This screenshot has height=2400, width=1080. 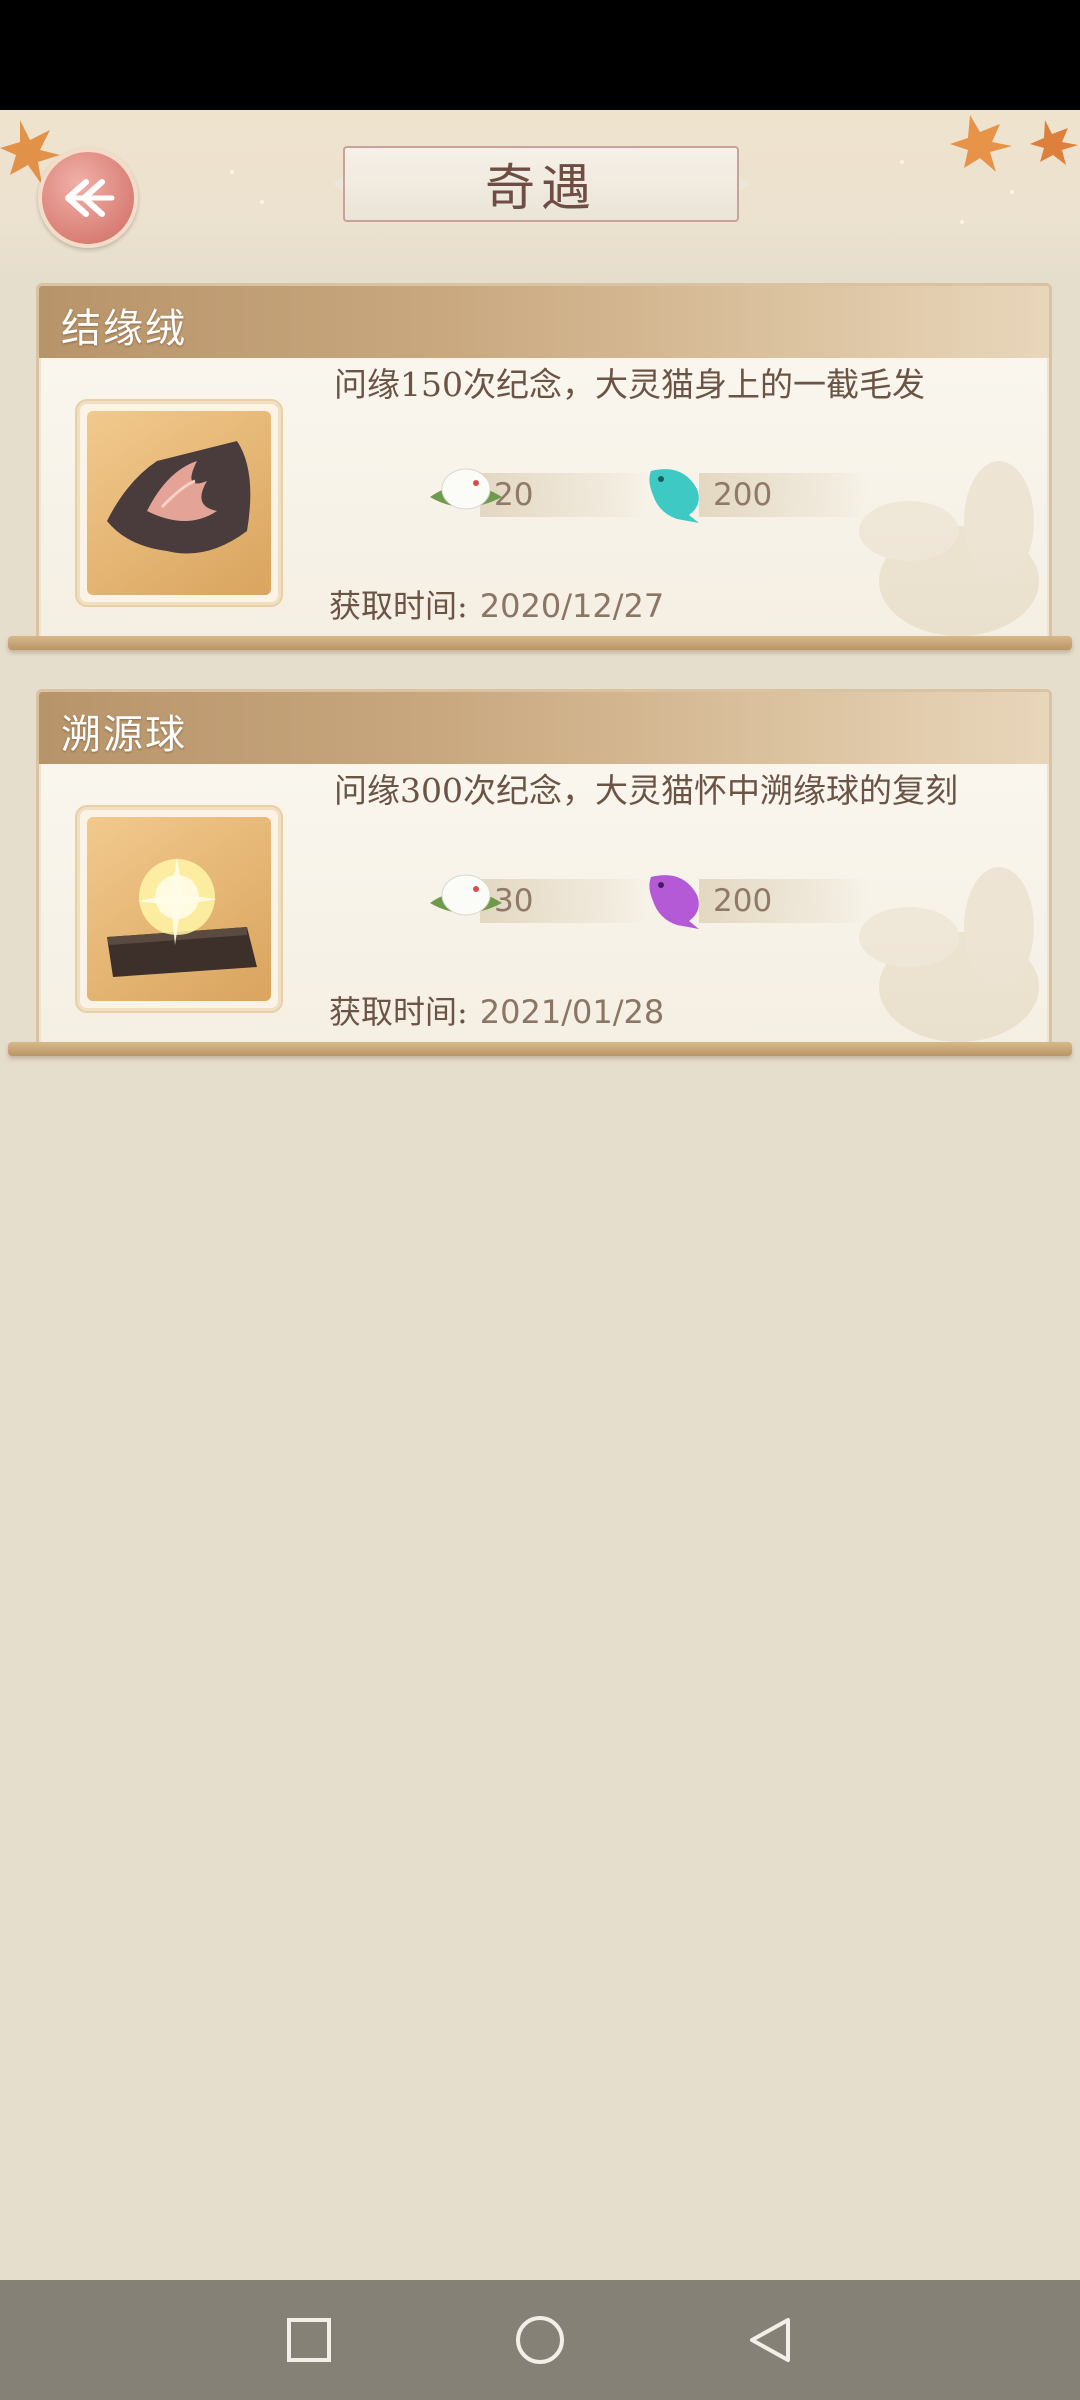 What do you see at coordinates (541, 188) in the screenshot?
I see `page-title: 奇遇` at bounding box center [541, 188].